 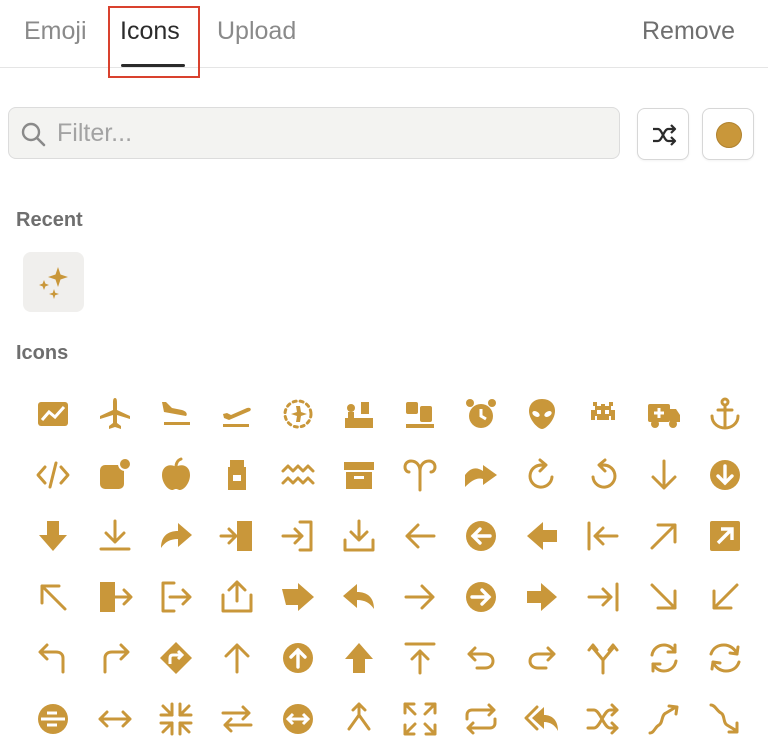 What do you see at coordinates (728, 134) in the screenshot?
I see `color-picker-button` at bounding box center [728, 134].